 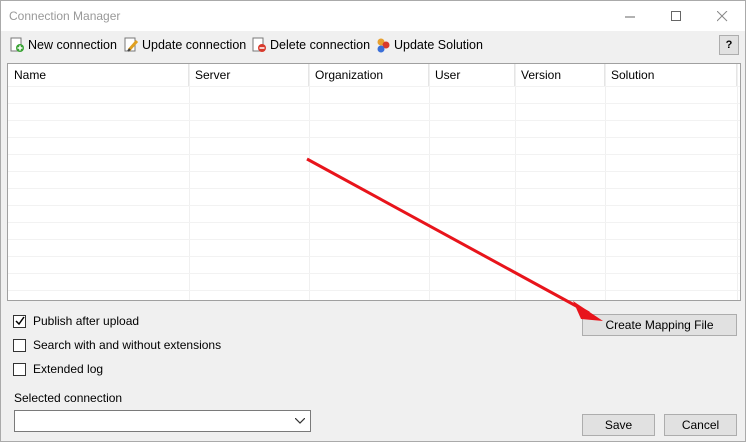 I want to click on solution-icon, so click(x=383, y=45).